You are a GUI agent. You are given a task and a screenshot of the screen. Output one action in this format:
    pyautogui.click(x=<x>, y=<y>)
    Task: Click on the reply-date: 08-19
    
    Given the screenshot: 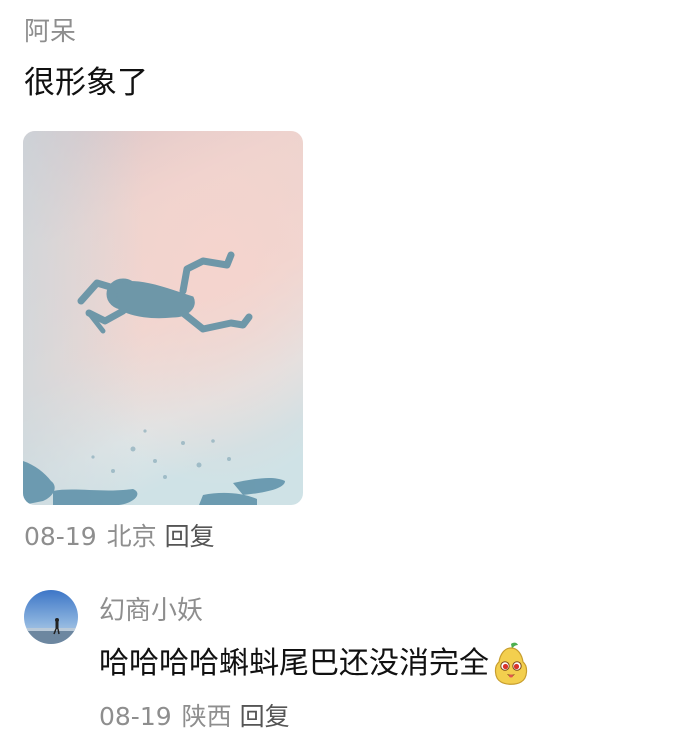 What is the action you would take?
    pyautogui.click(x=135, y=716)
    